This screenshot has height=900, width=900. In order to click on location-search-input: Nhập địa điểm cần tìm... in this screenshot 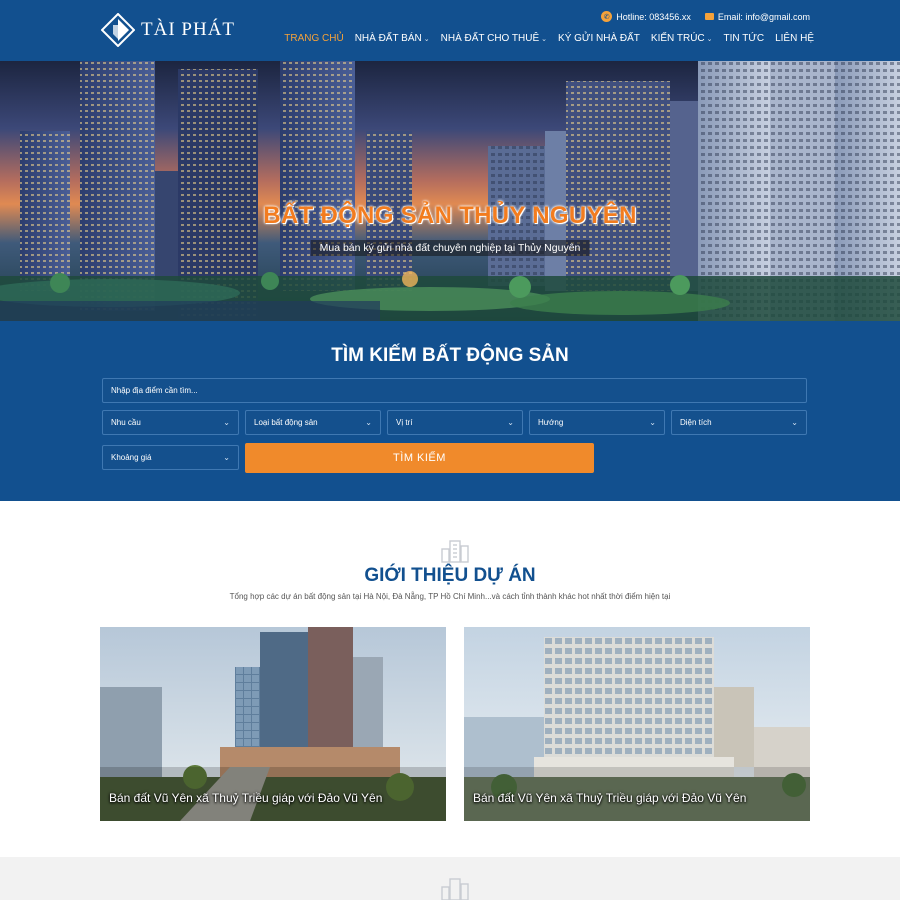, I will do `click(454, 390)`.